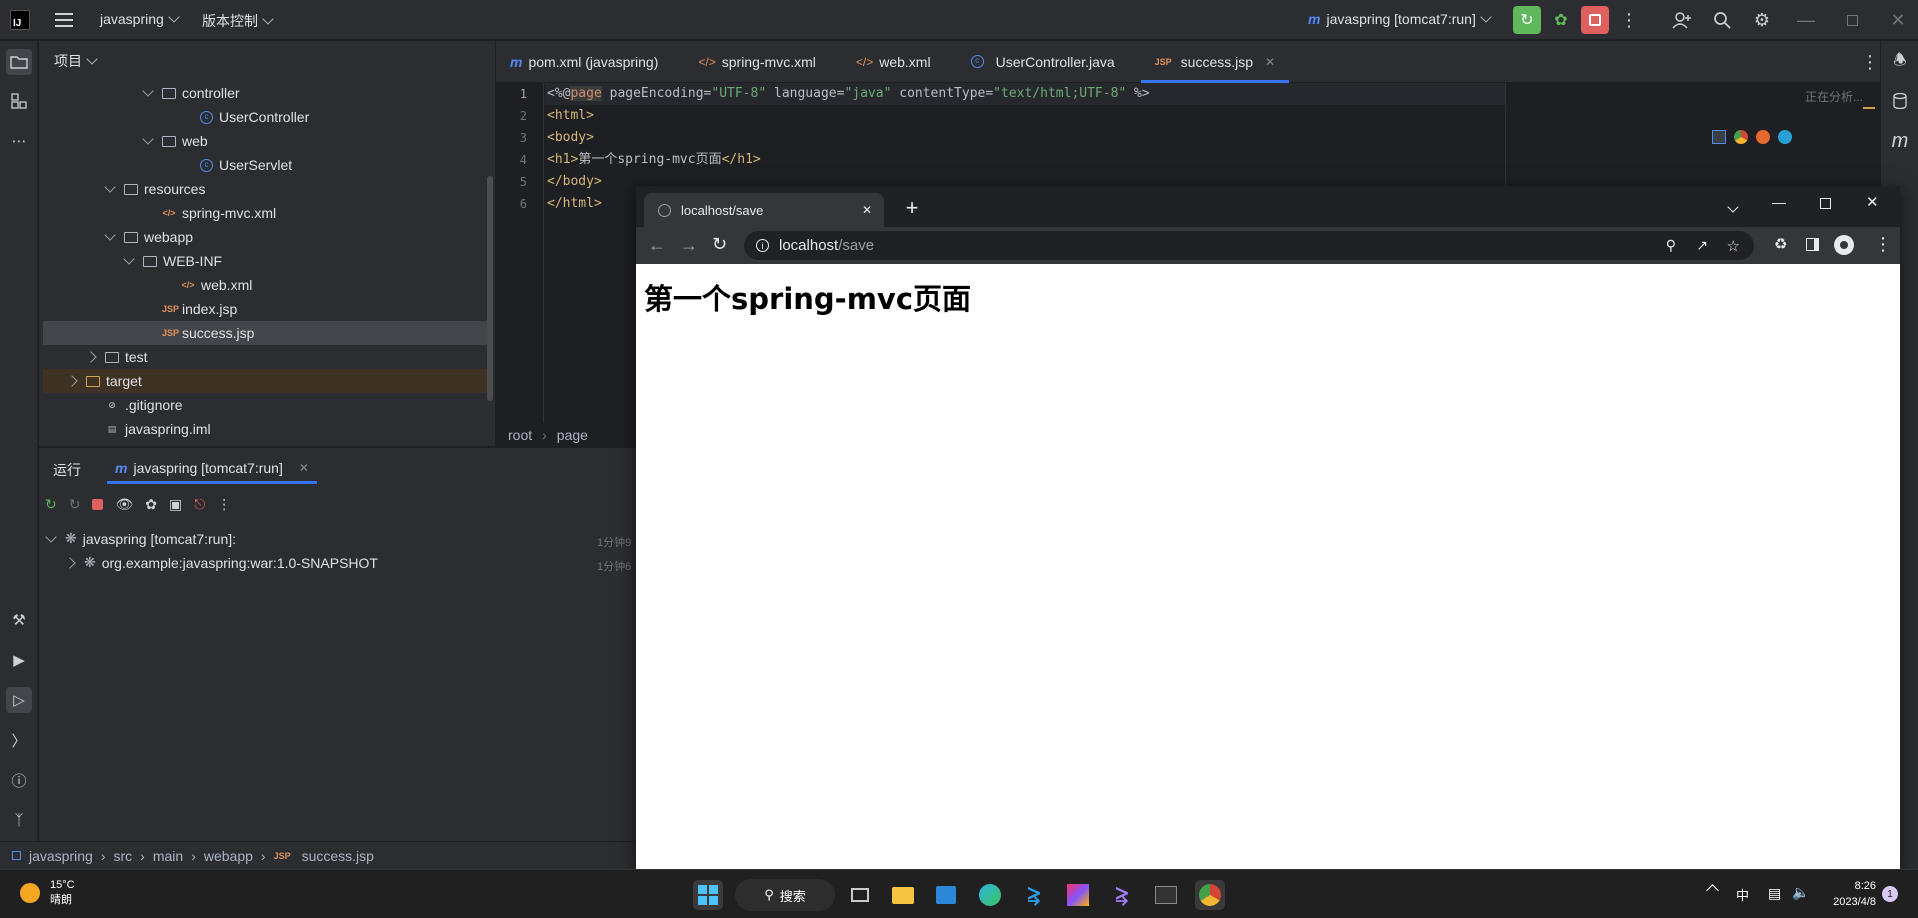  I want to click on extensions-icon: ♻, so click(1780, 244).